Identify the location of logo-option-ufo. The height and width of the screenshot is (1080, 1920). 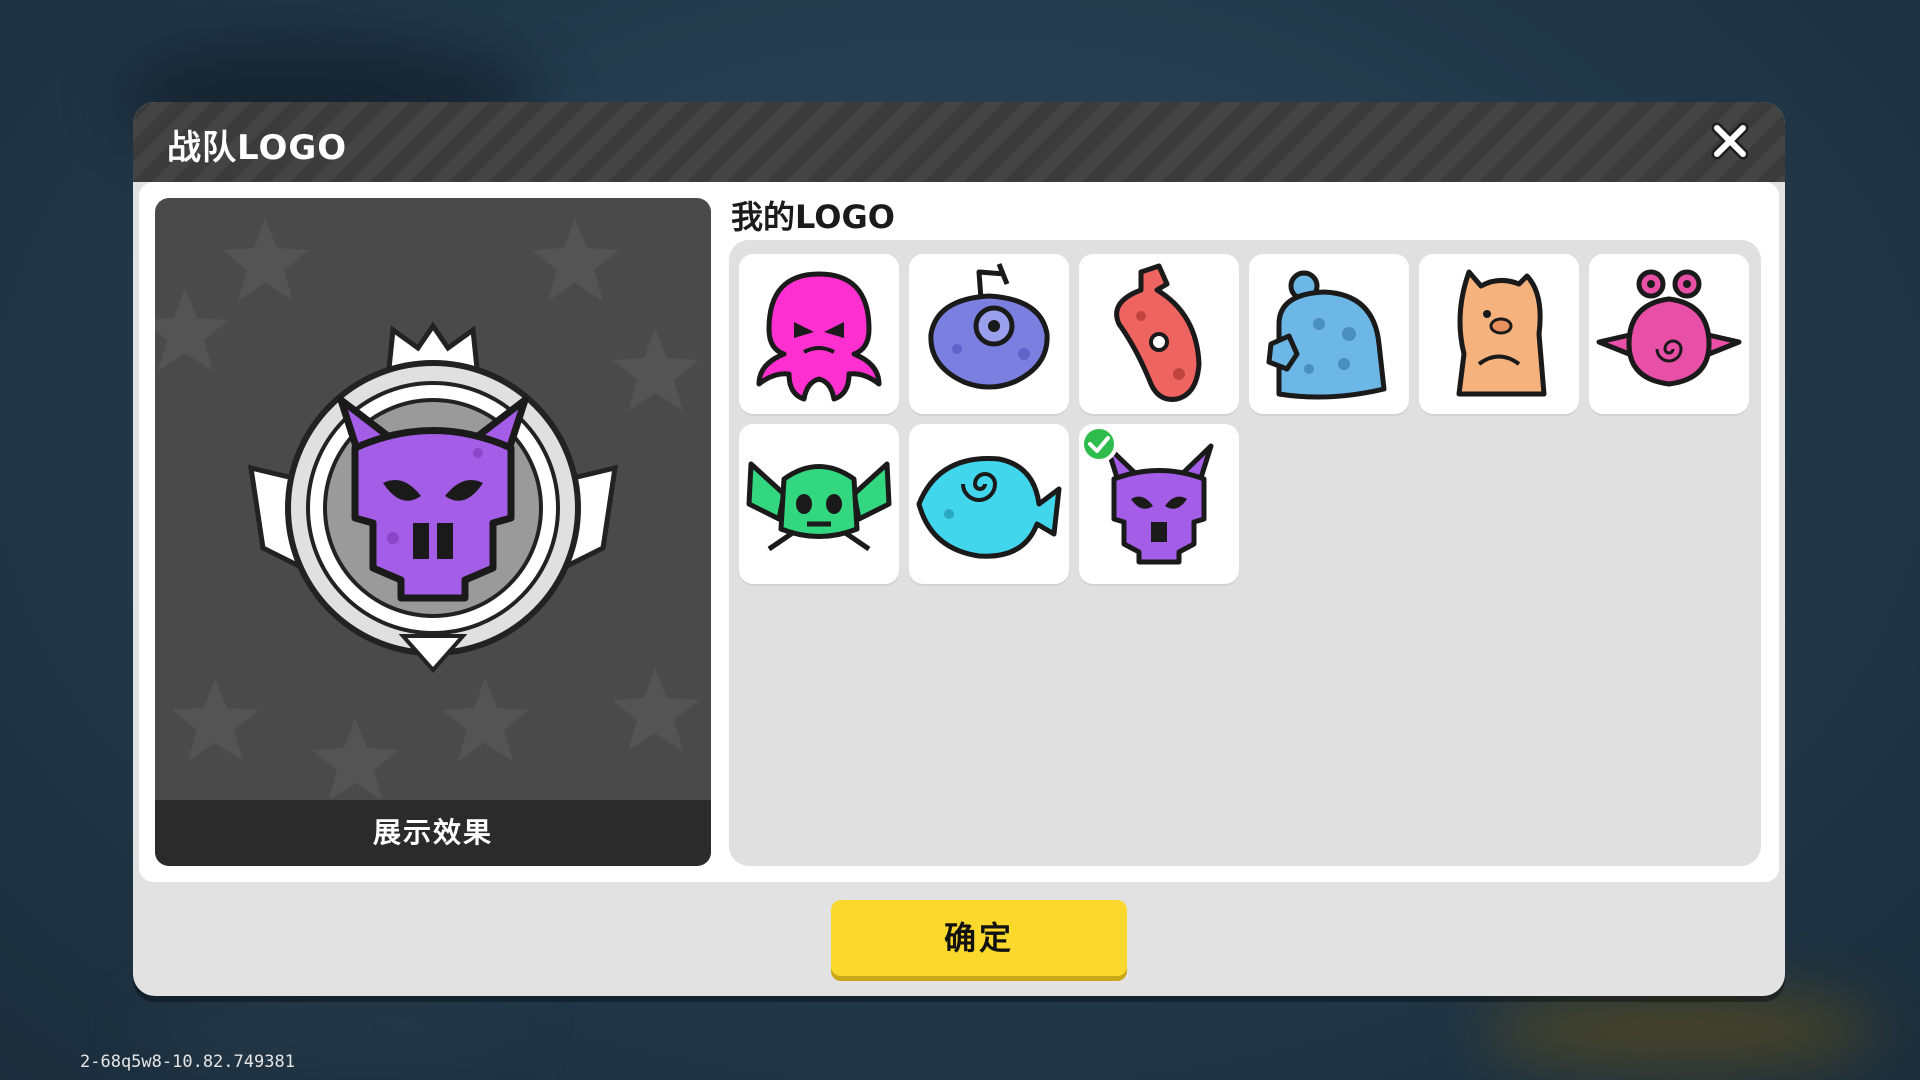
(989, 334).